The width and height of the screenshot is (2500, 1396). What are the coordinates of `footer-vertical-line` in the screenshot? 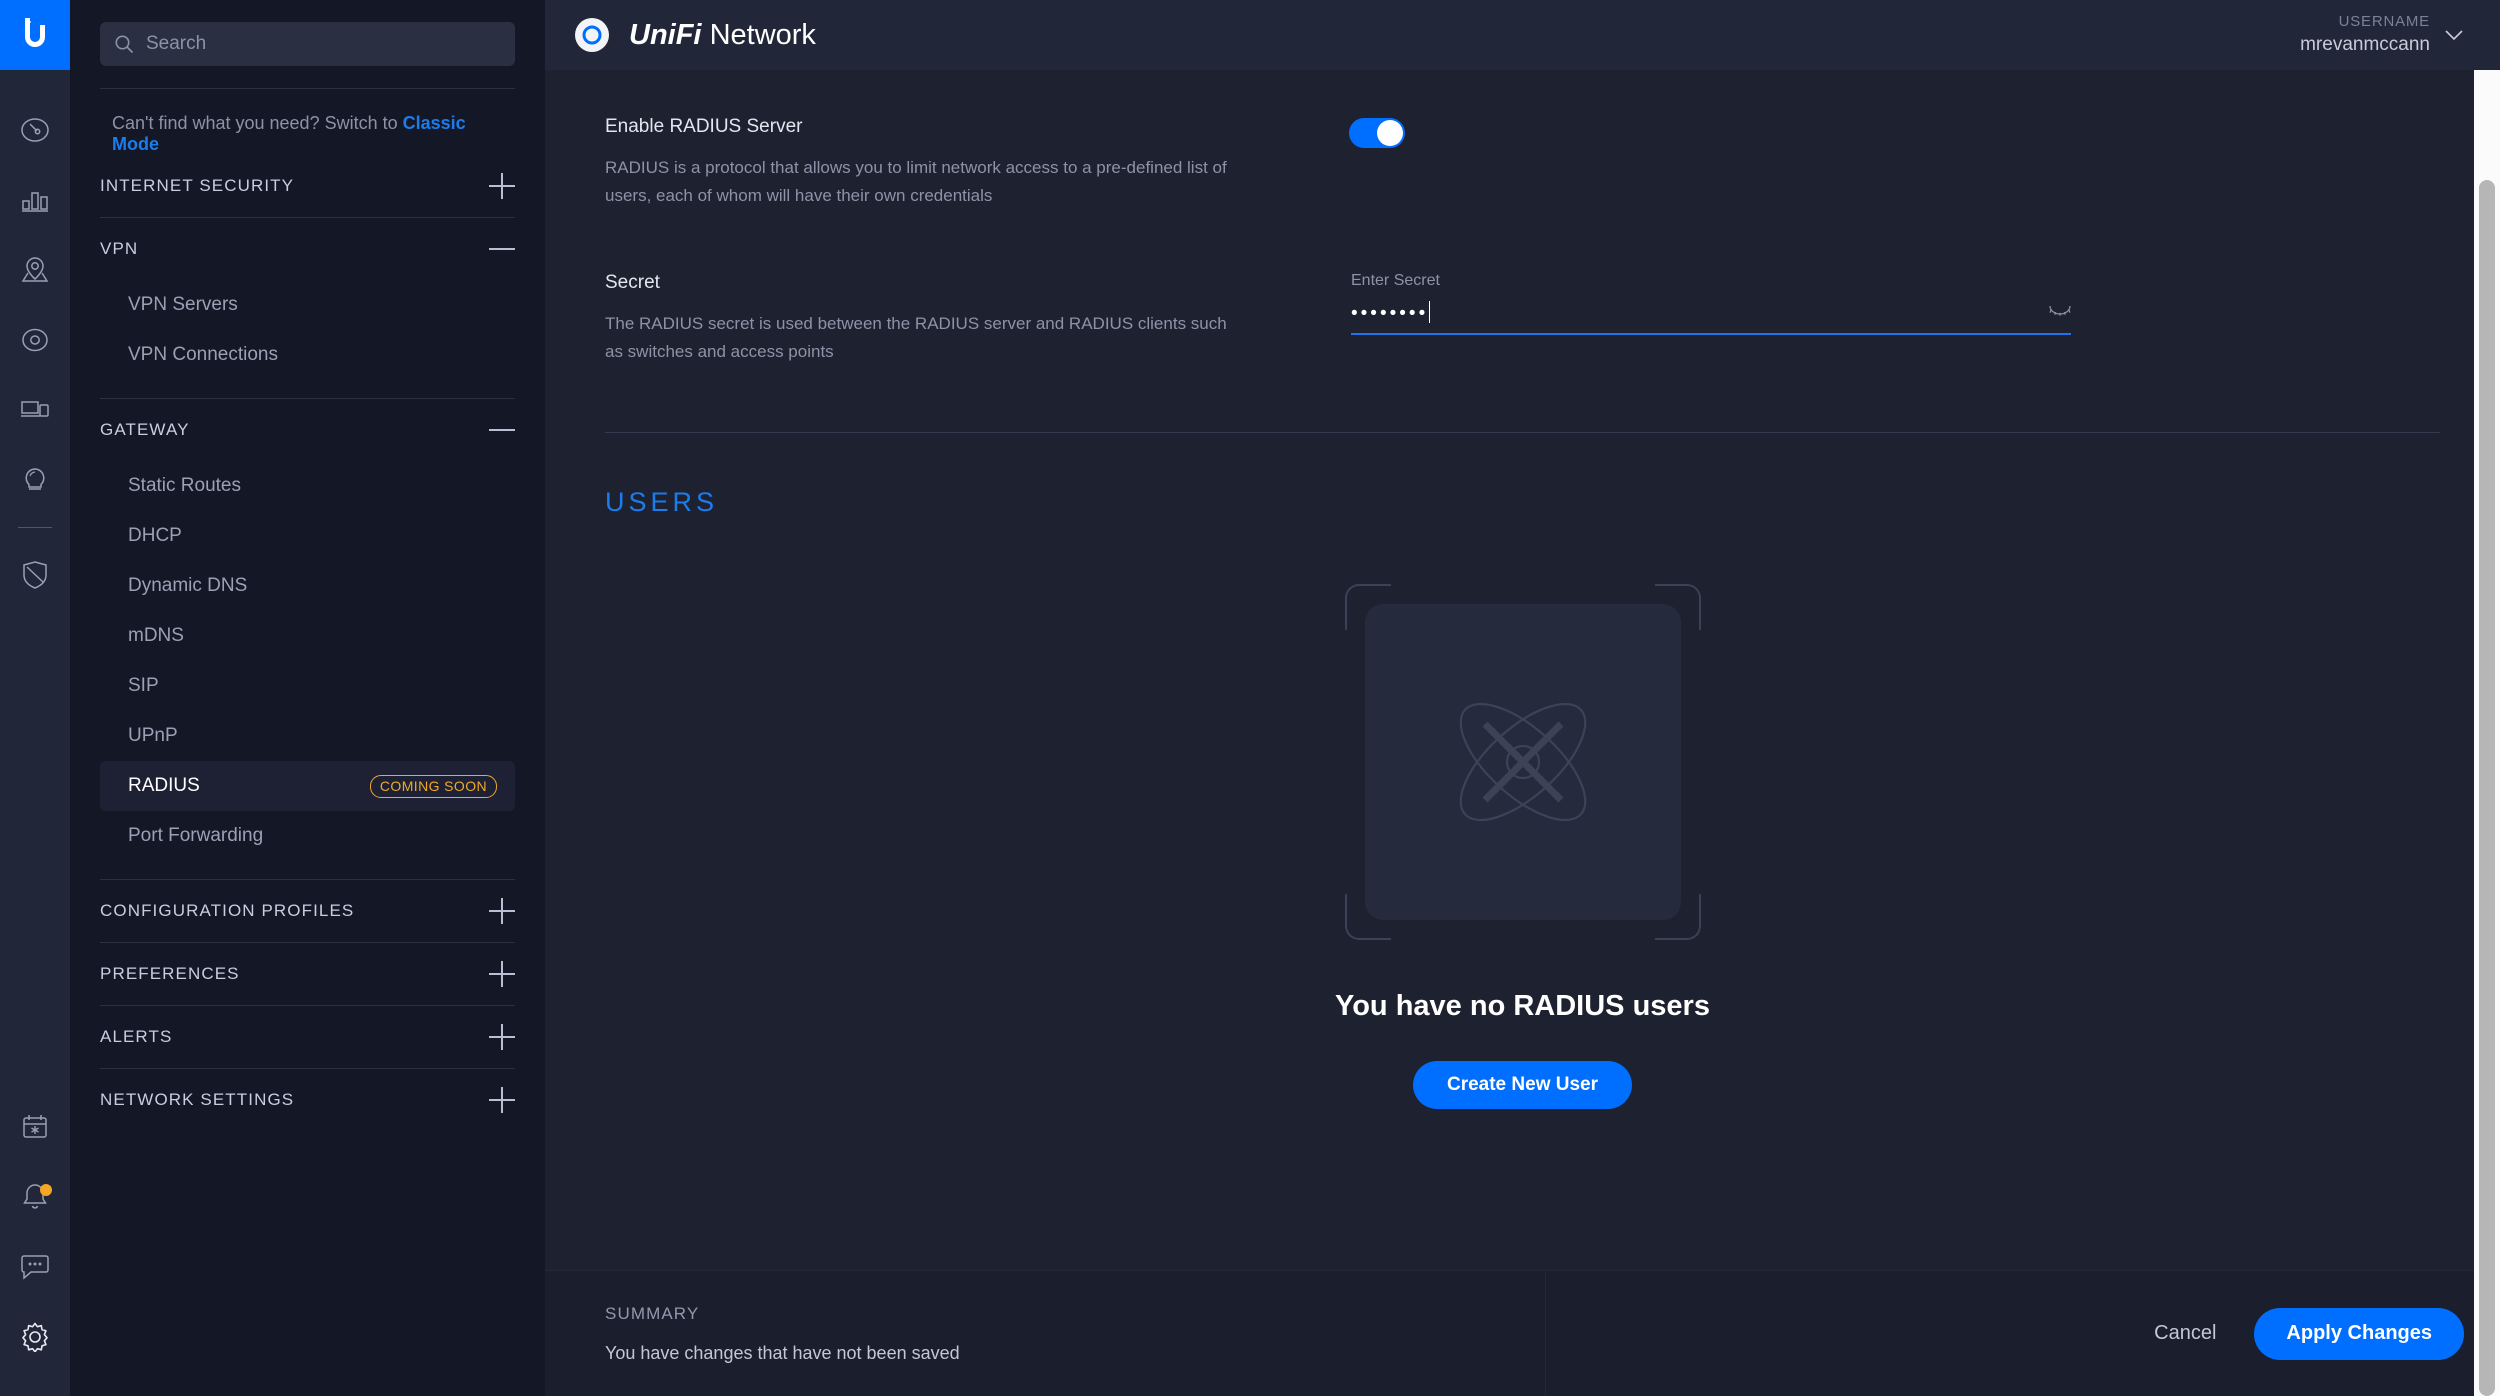 It's located at (1545, 1333).